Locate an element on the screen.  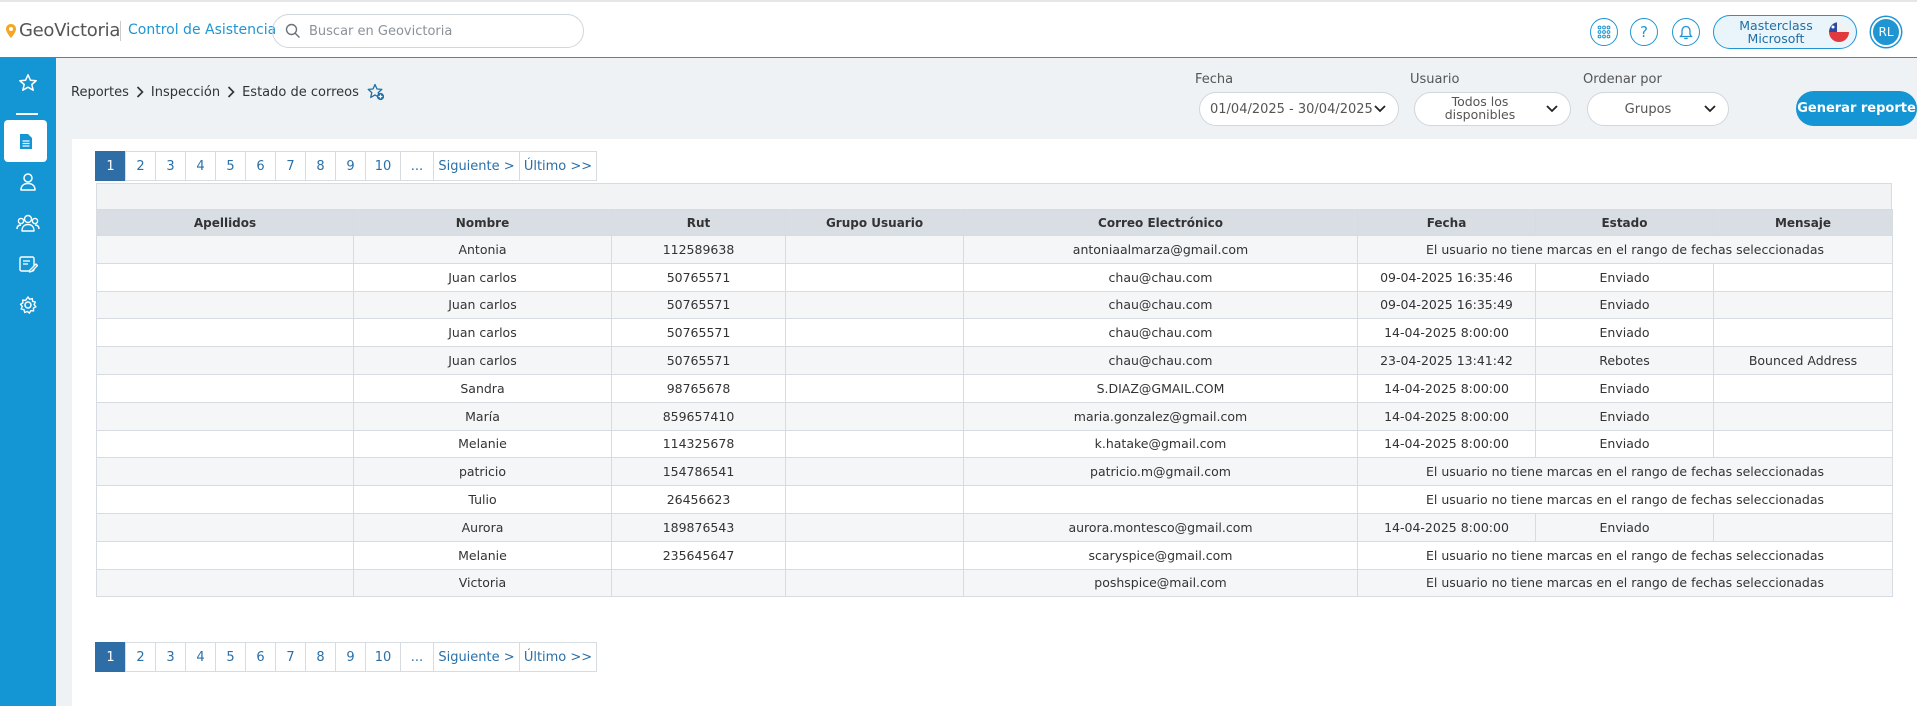
search-input: Buscar en Geovictoria is located at coordinates (428, 31).